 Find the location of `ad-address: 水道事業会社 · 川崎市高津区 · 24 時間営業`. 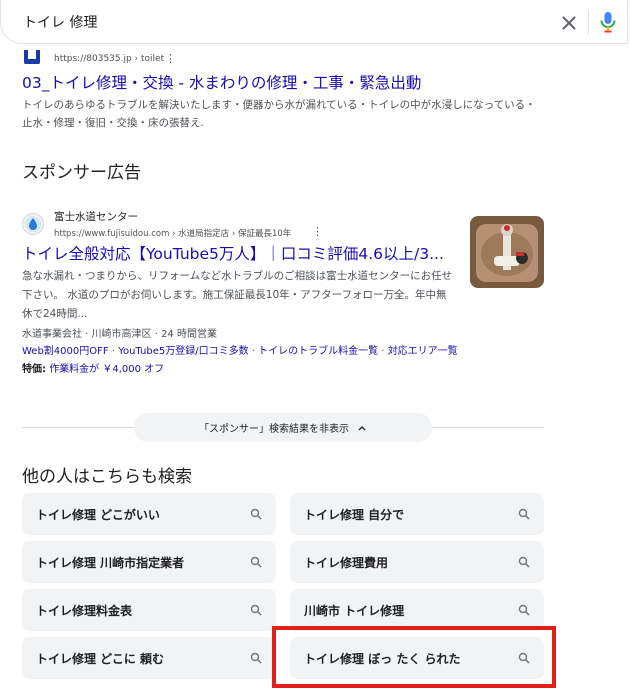

ad-address: 水道事業会社 · 川崎市高津区 · 24 時間営業 is located at coordinates (119, 334).